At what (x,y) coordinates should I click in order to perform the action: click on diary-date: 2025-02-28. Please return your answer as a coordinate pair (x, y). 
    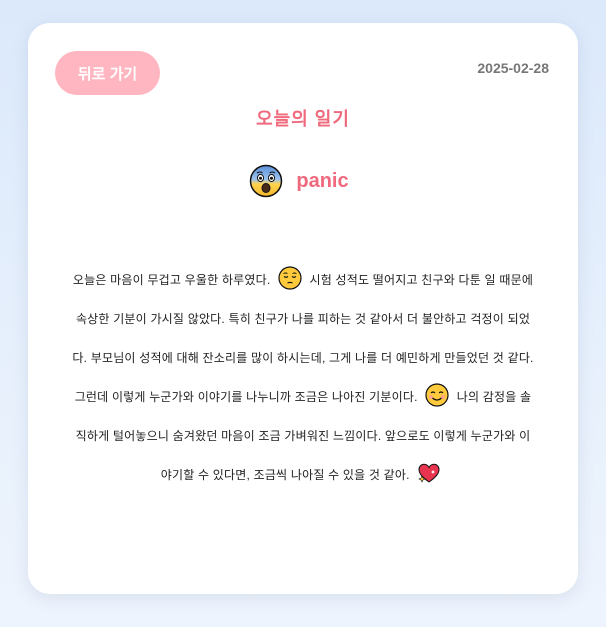
    Looking at the image, I should click on (513, 68).